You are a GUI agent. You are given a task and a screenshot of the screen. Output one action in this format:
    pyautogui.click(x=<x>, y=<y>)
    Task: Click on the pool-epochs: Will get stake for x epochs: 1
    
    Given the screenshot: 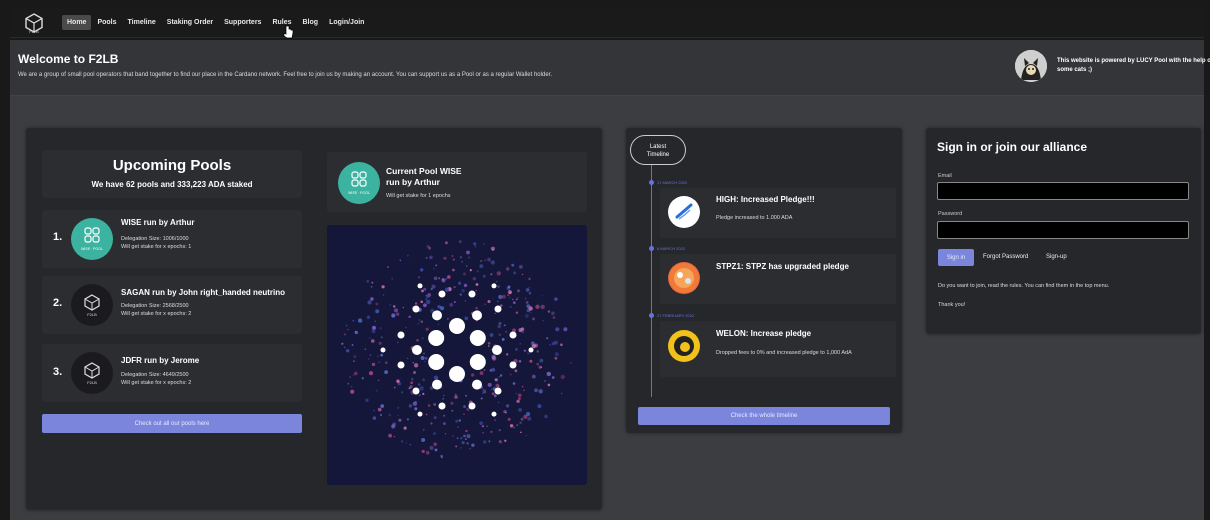 What is the action you would take?
    pyautogui.click(x=156, y=247)
    